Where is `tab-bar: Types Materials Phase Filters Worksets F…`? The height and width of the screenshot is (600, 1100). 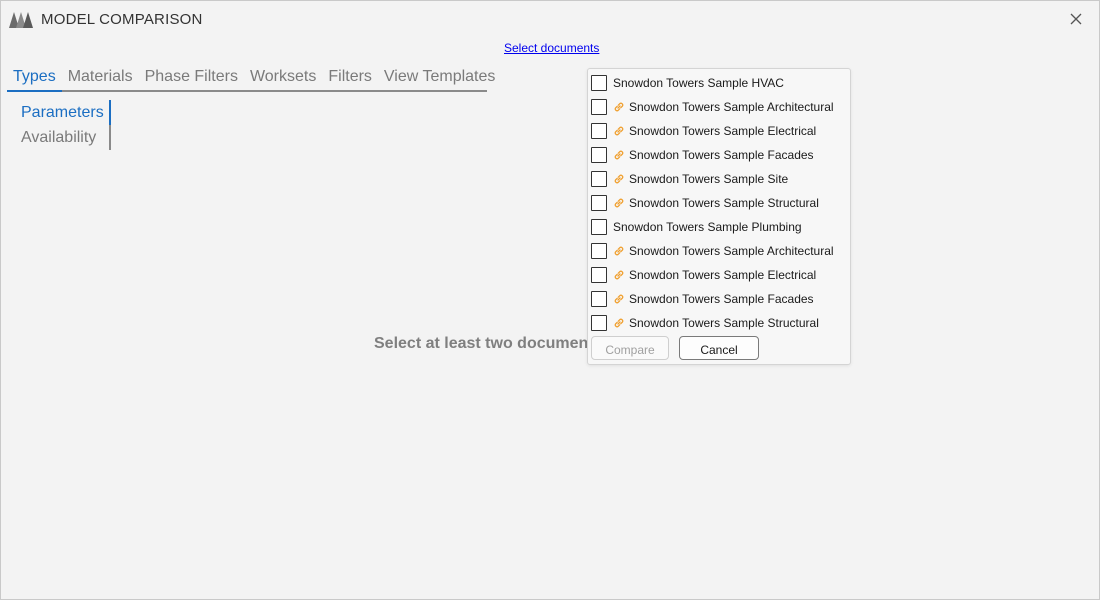 tab-bar: Types Materials Phase Filters Worksets F… is located at coordinates (251, 79).